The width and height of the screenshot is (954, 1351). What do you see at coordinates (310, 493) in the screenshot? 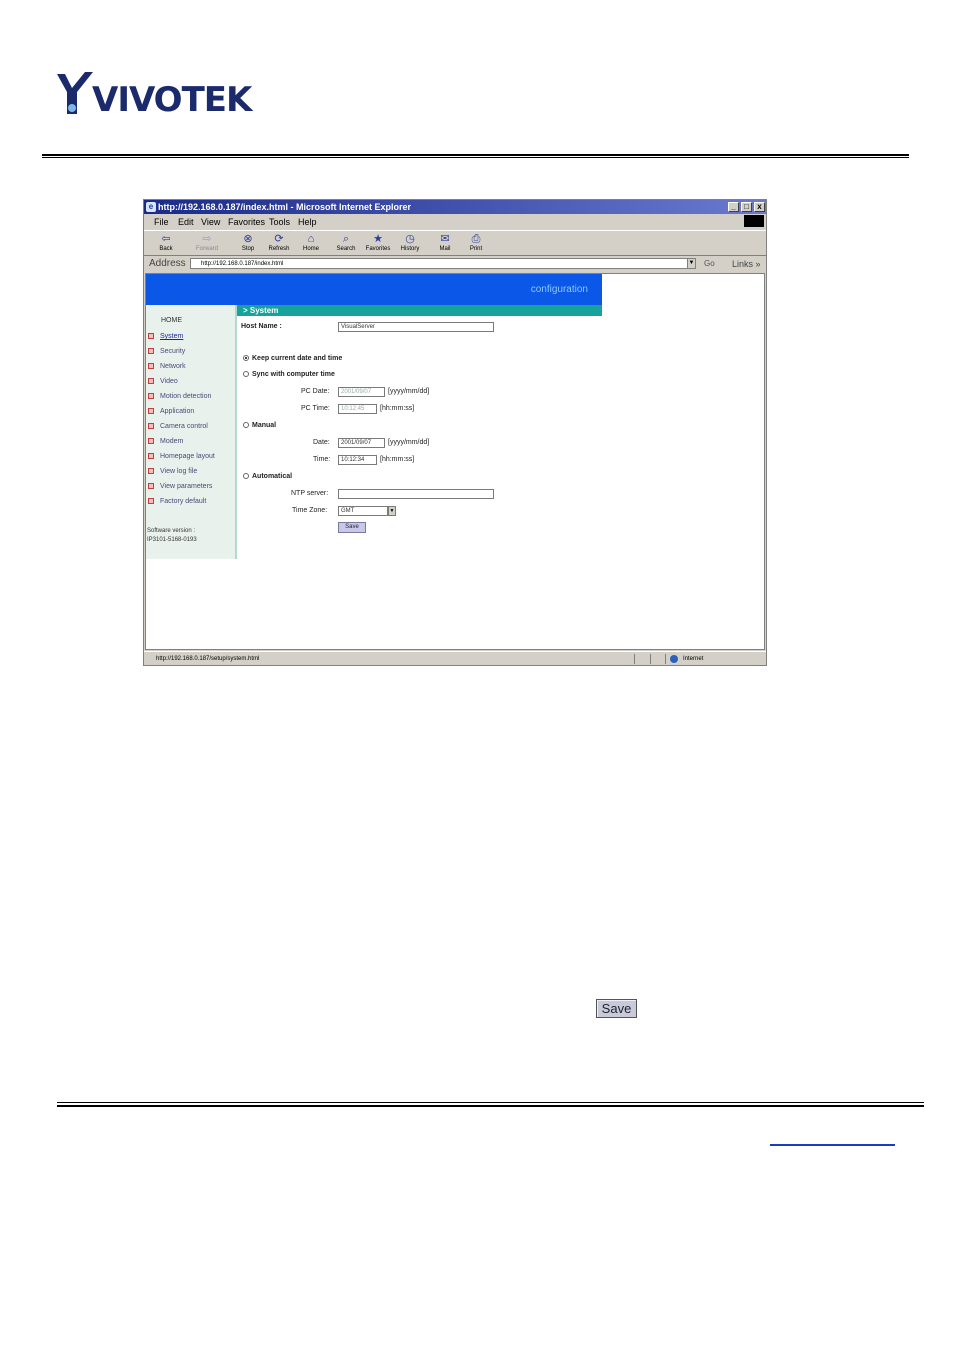
I see `ntp-server-label: NTP server:` at bounding box center [310, 493].